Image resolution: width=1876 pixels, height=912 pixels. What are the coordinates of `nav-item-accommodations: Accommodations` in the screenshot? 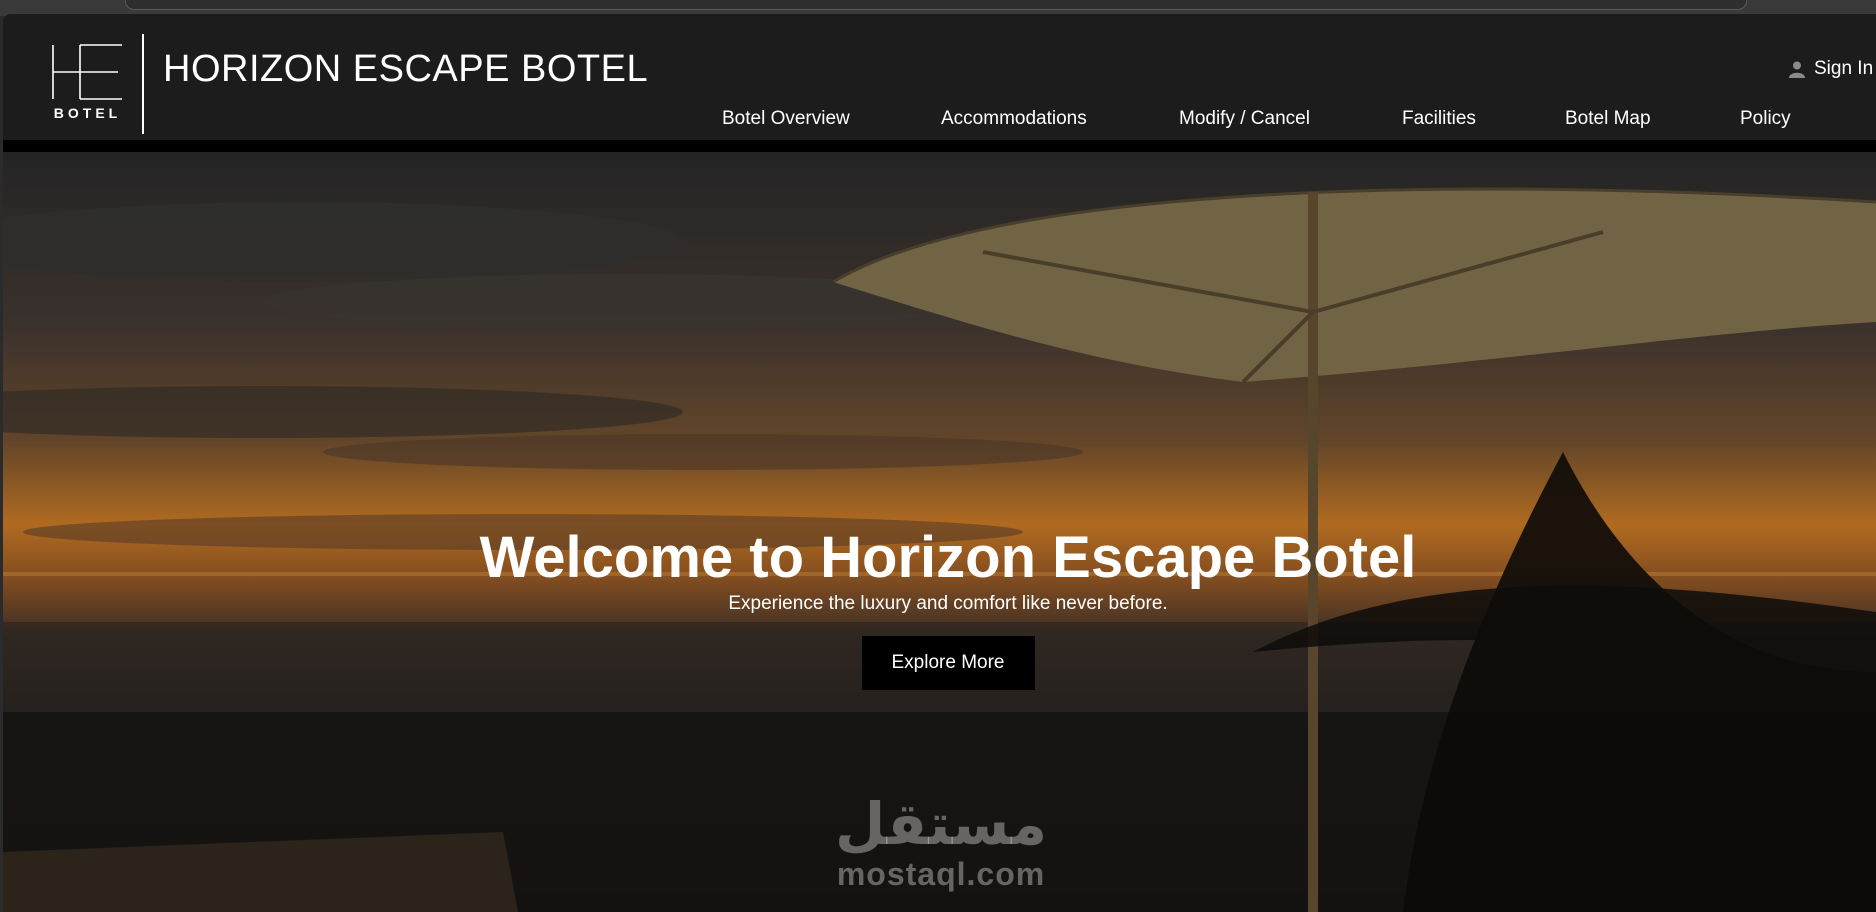 It's located at (1014, 119).